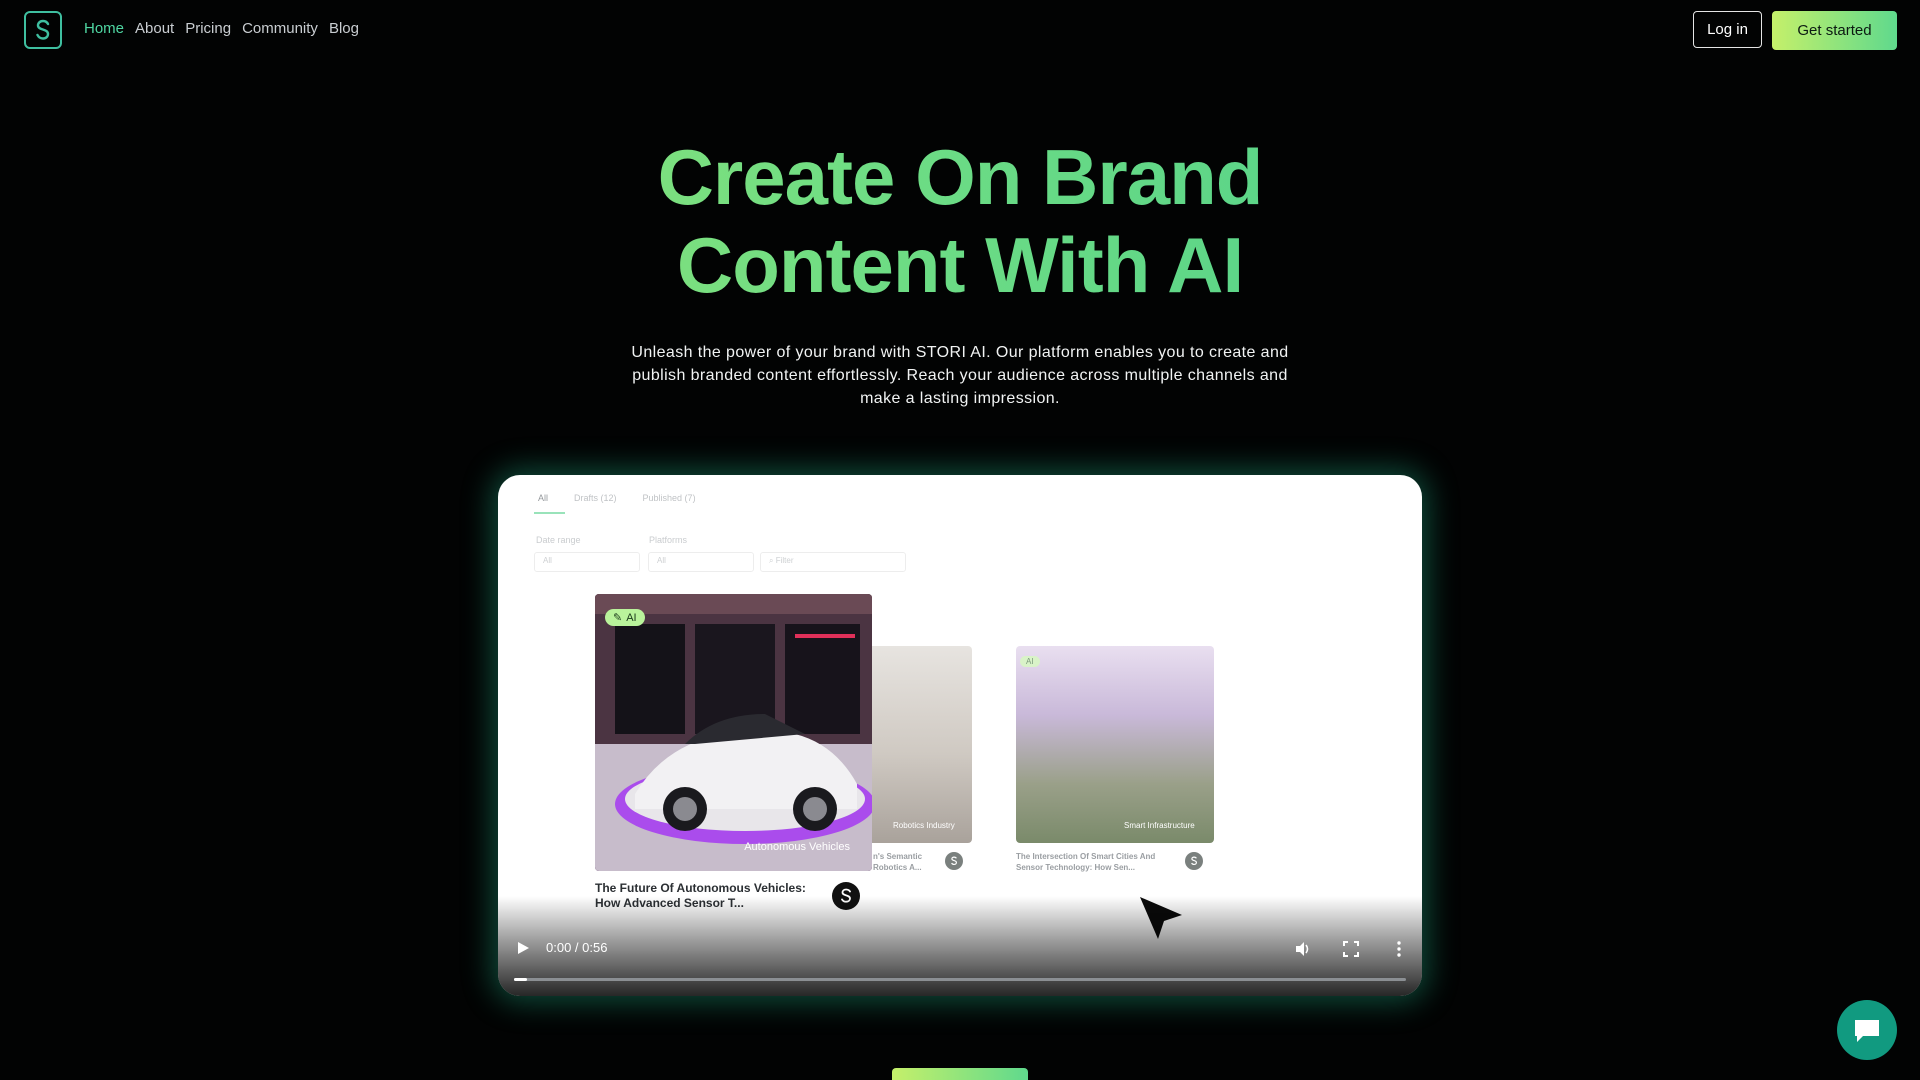  Describe the element at coordinates (960, 177) in the screenshot. I see `hero-title-line1: Create On Brand` at that location.